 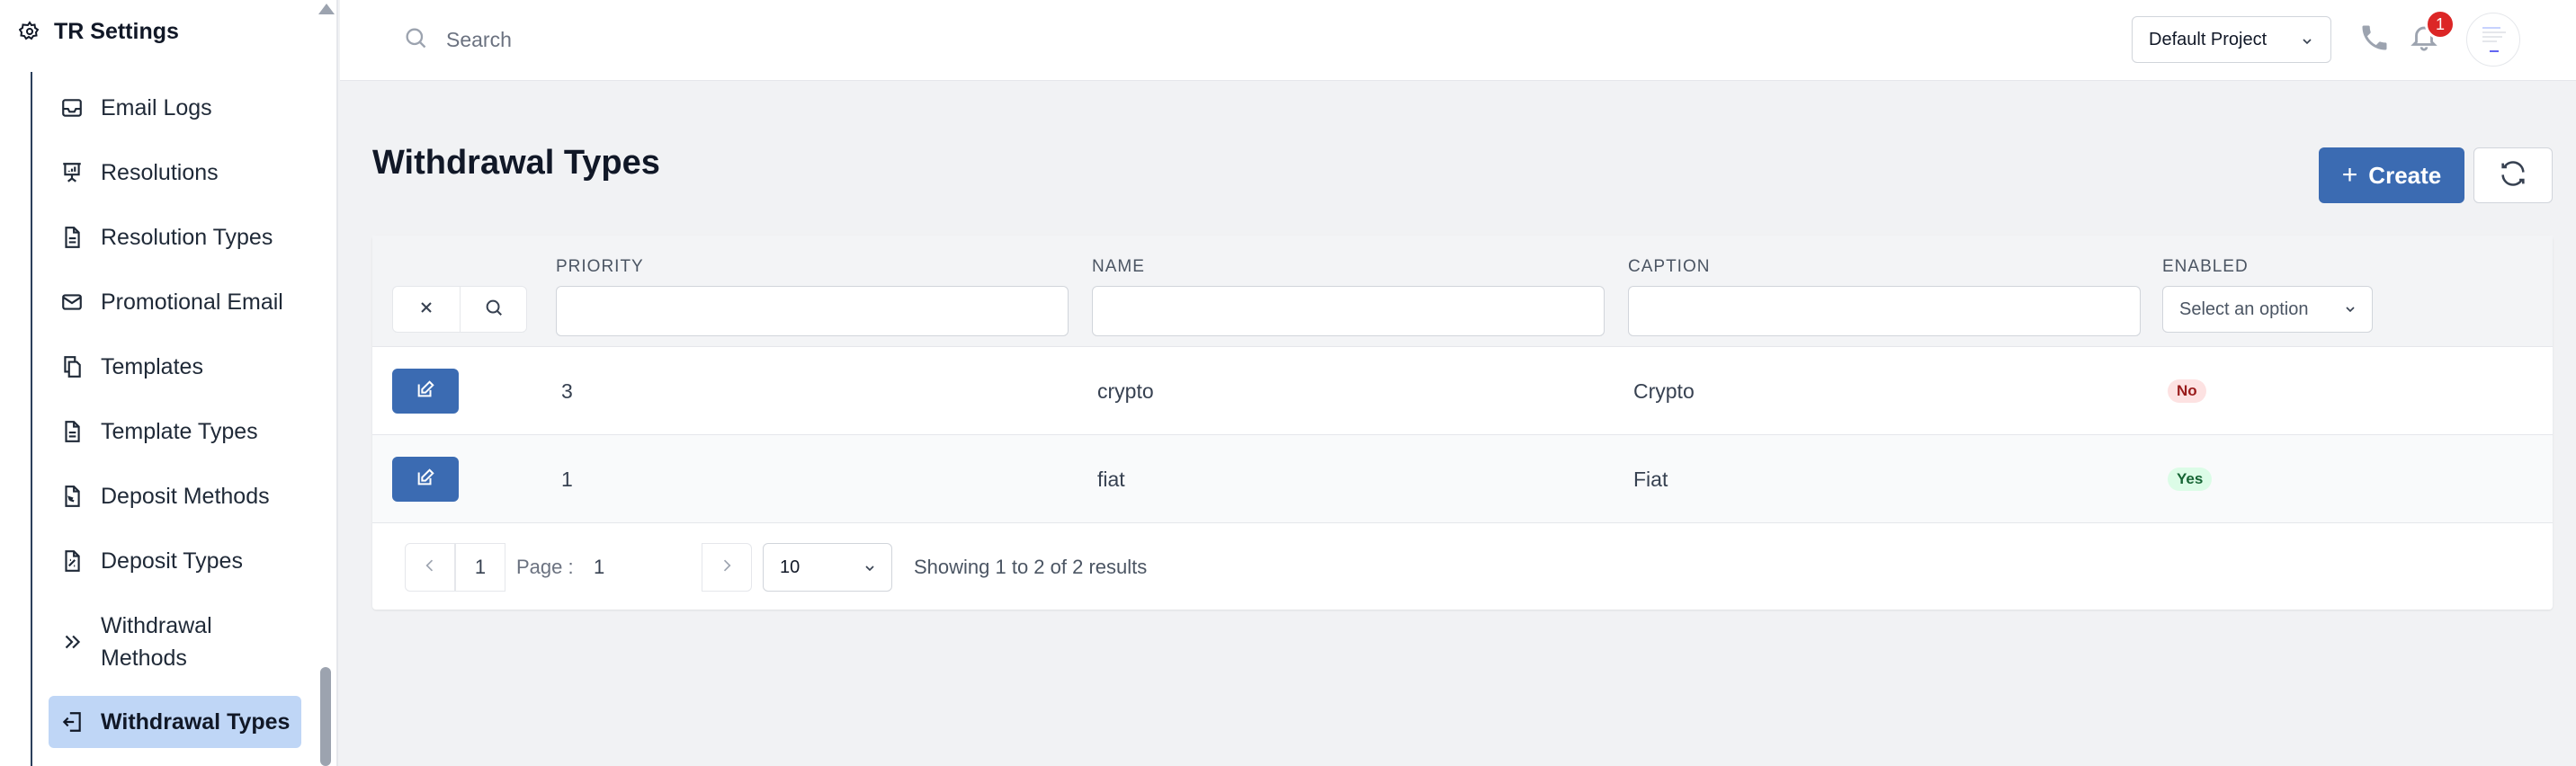 What do you see at coordinates (72, 107) in the screenshot?
I see `inbox-icon` at bounding box center [72, 107].